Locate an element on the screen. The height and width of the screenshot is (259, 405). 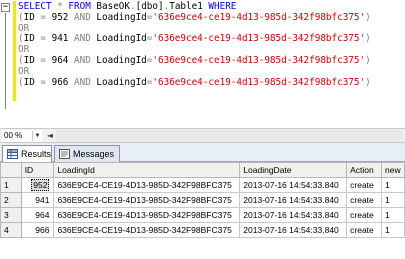
change-tracking-bar is located at coordinates (14, 51).